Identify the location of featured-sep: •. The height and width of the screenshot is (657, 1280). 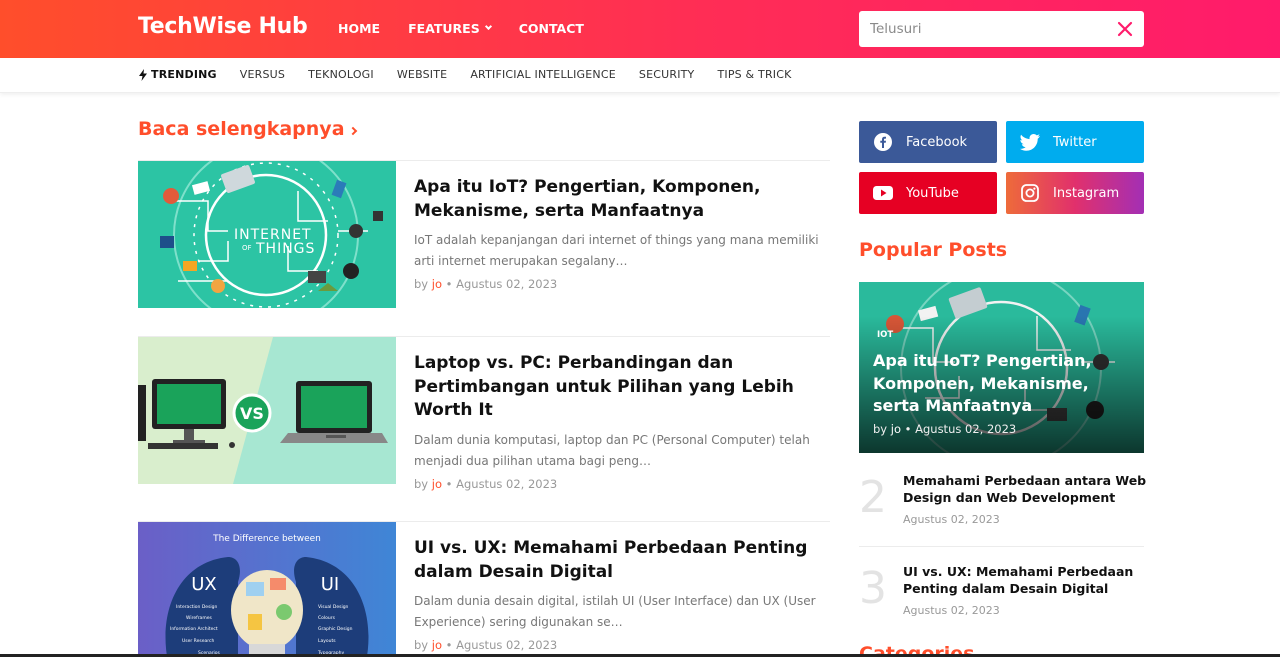
(908, 429).